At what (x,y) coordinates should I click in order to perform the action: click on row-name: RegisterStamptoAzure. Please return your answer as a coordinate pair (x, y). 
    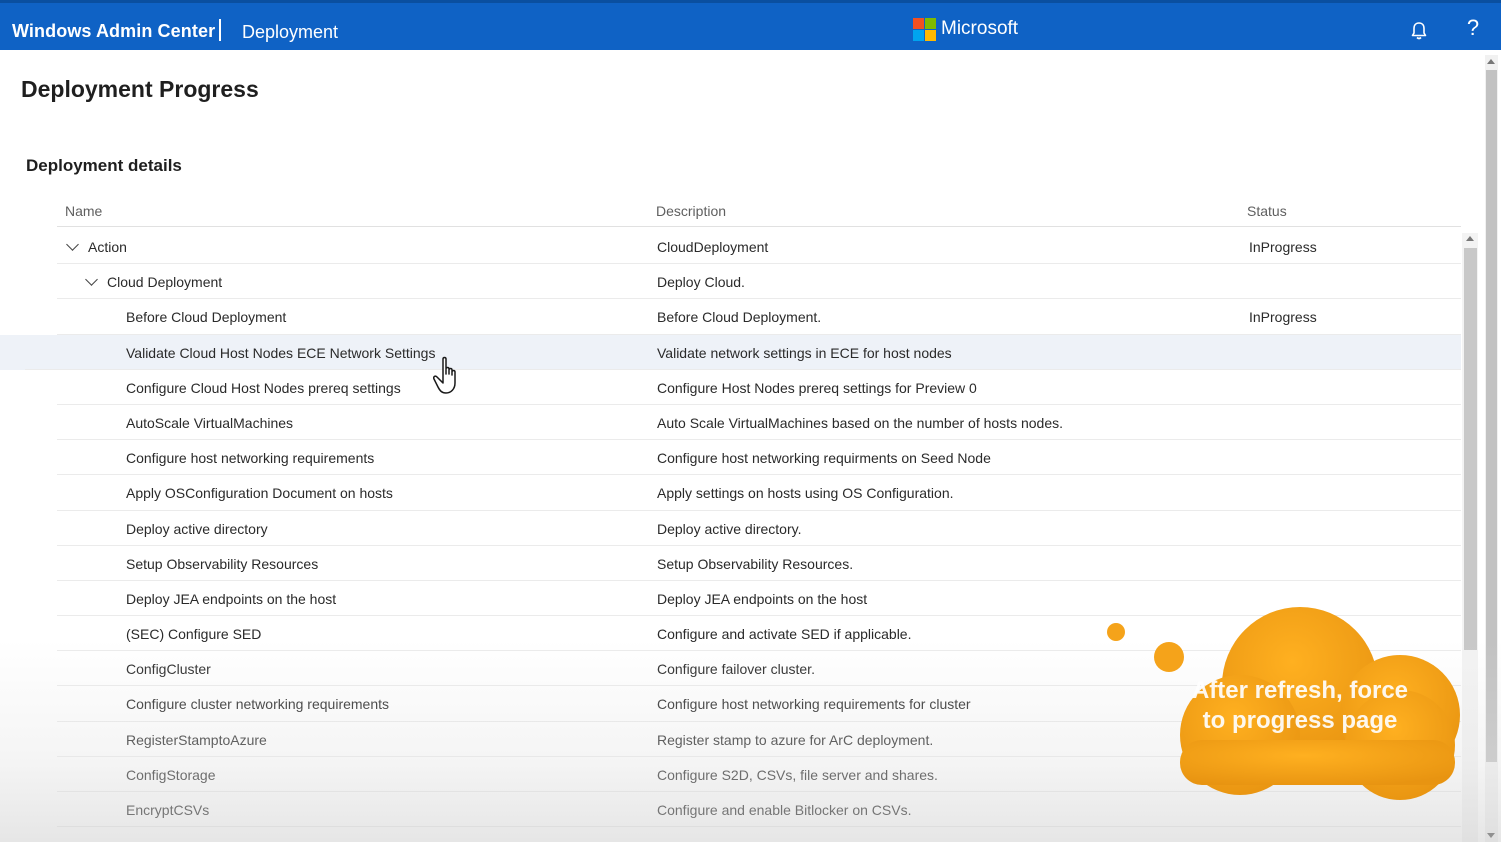
    Looking at the image, I should click on (196, 739).